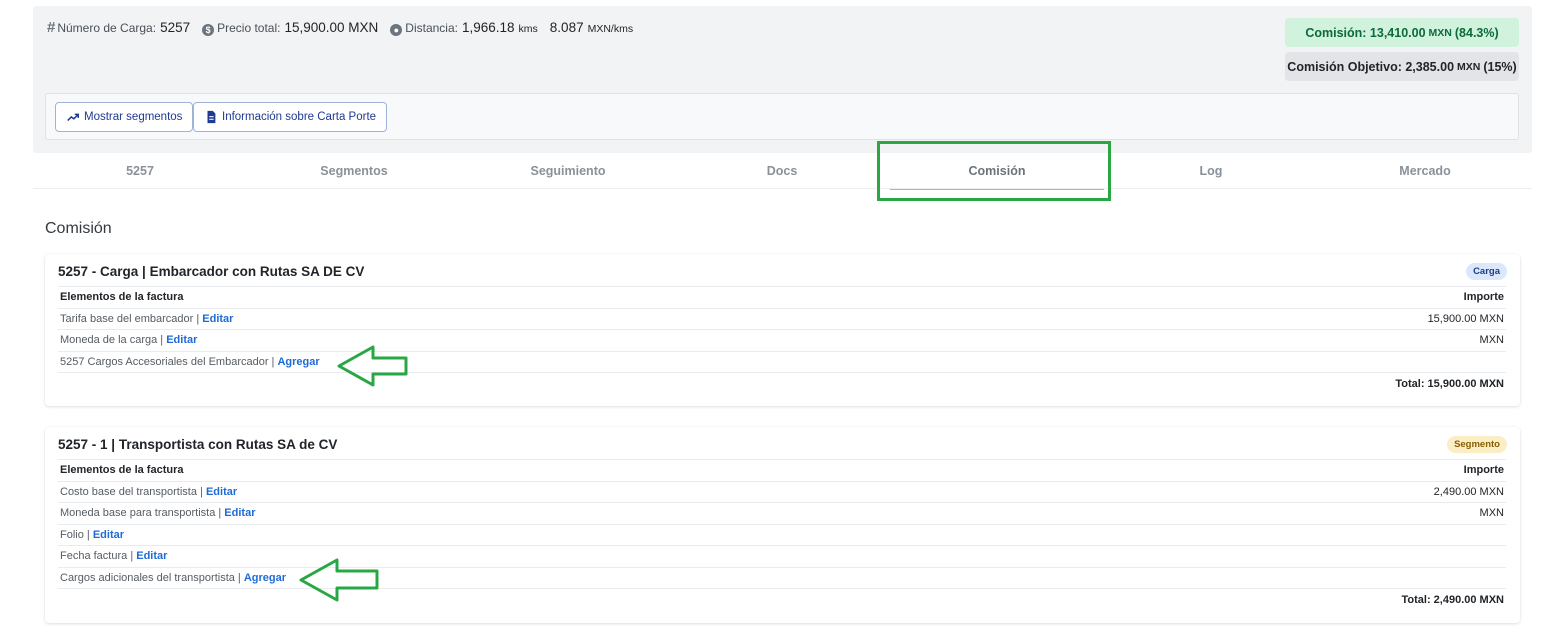 The image size is (1546, 632). What do you see at coordinates (1425, 171) in the screenshot?
I see `tab-market: Mercado` at bounding box center [1425, 171].